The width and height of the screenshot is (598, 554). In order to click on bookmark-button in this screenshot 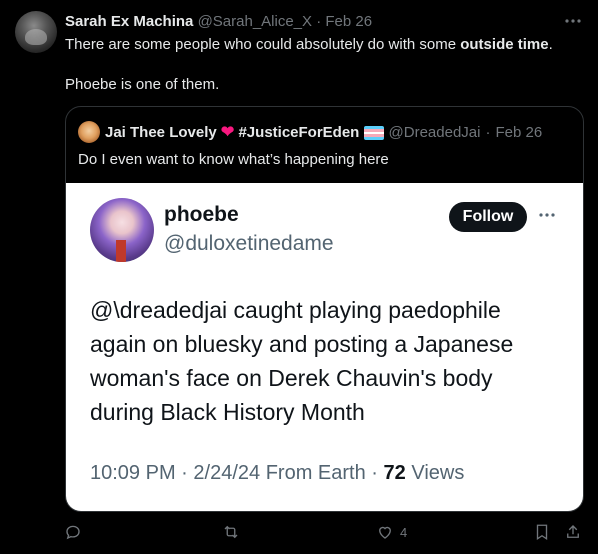, I will do `click(542, 532)`.